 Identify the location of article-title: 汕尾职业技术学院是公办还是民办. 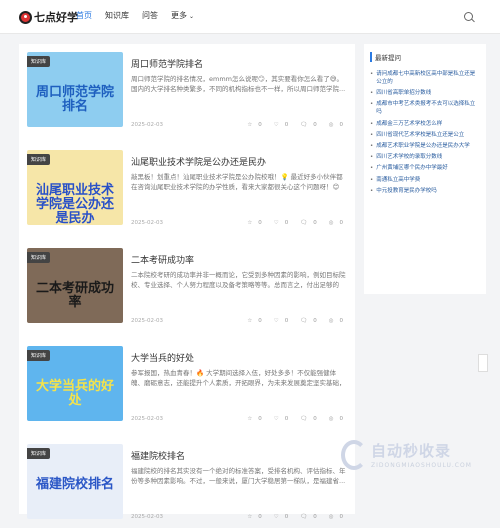
(198, 161).